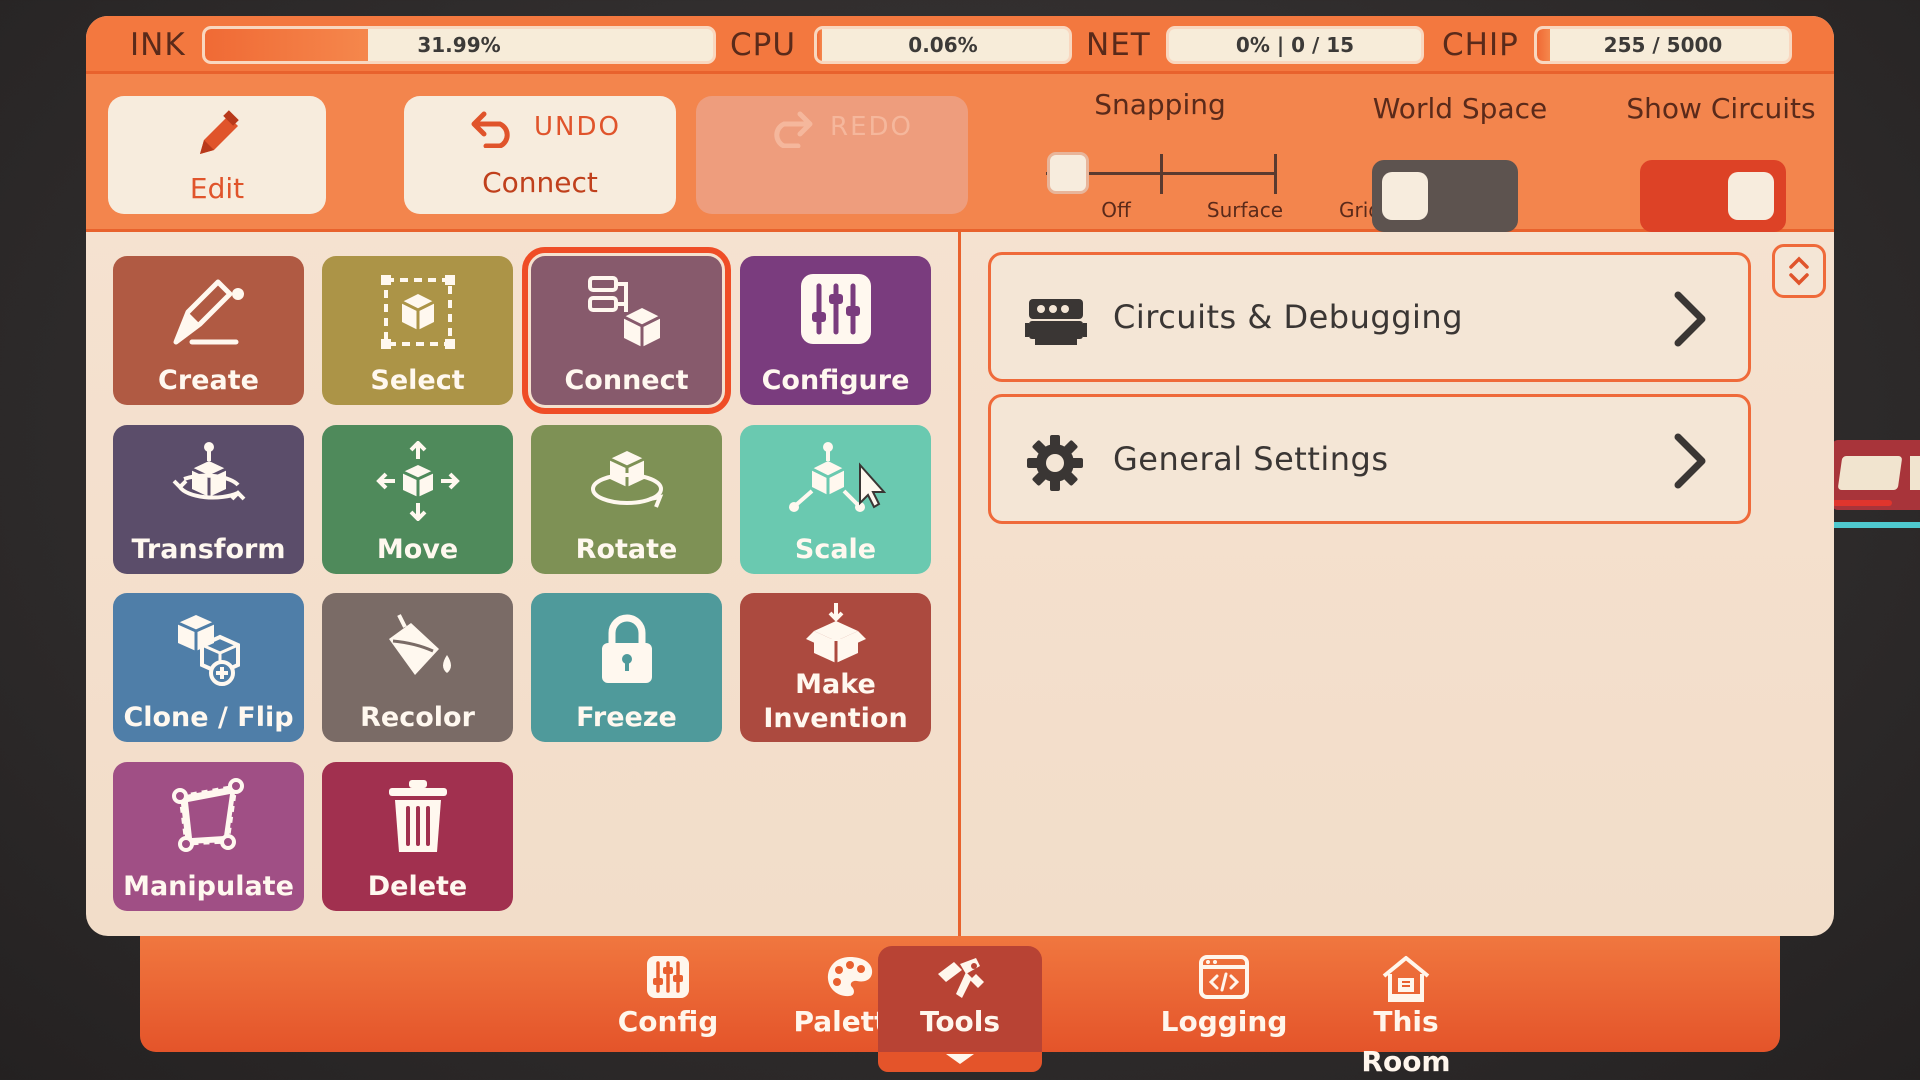 Image resolution: width=1920 pixels, height=1080 pixels. Describe the element at coordinates (417, 717) in the screenshot. I see `tool-recolor-label: Recolor` at that location.